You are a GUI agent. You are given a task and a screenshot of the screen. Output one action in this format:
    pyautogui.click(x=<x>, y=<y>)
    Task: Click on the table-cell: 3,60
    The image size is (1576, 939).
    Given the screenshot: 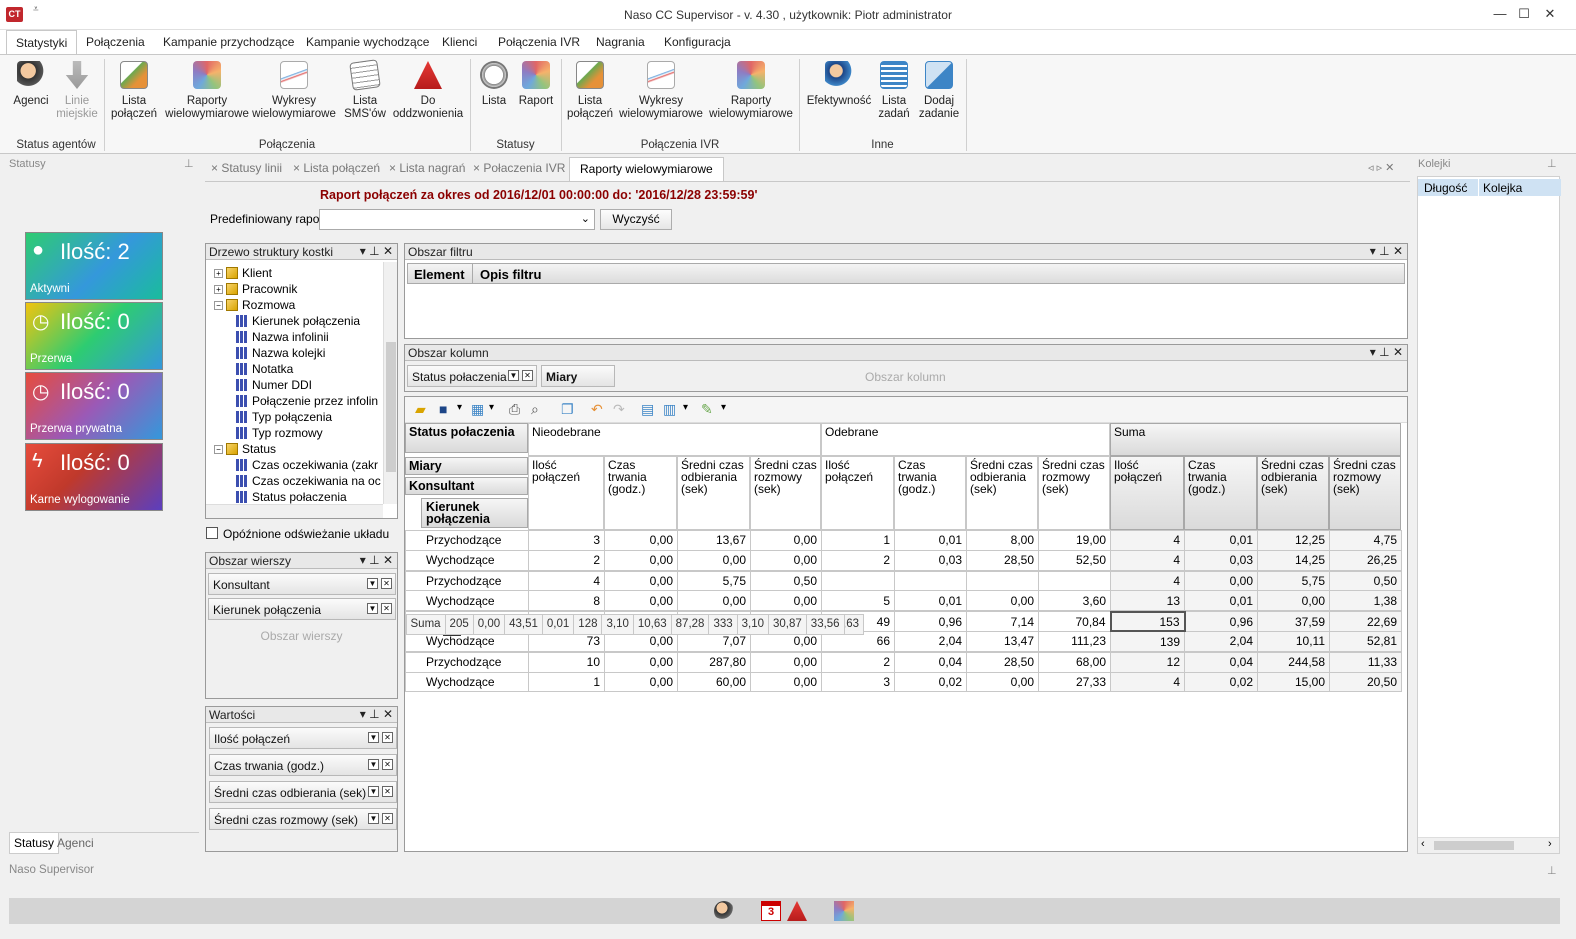 What is the action you would take?
    pyautogui.click(x=1074, y=601)
    